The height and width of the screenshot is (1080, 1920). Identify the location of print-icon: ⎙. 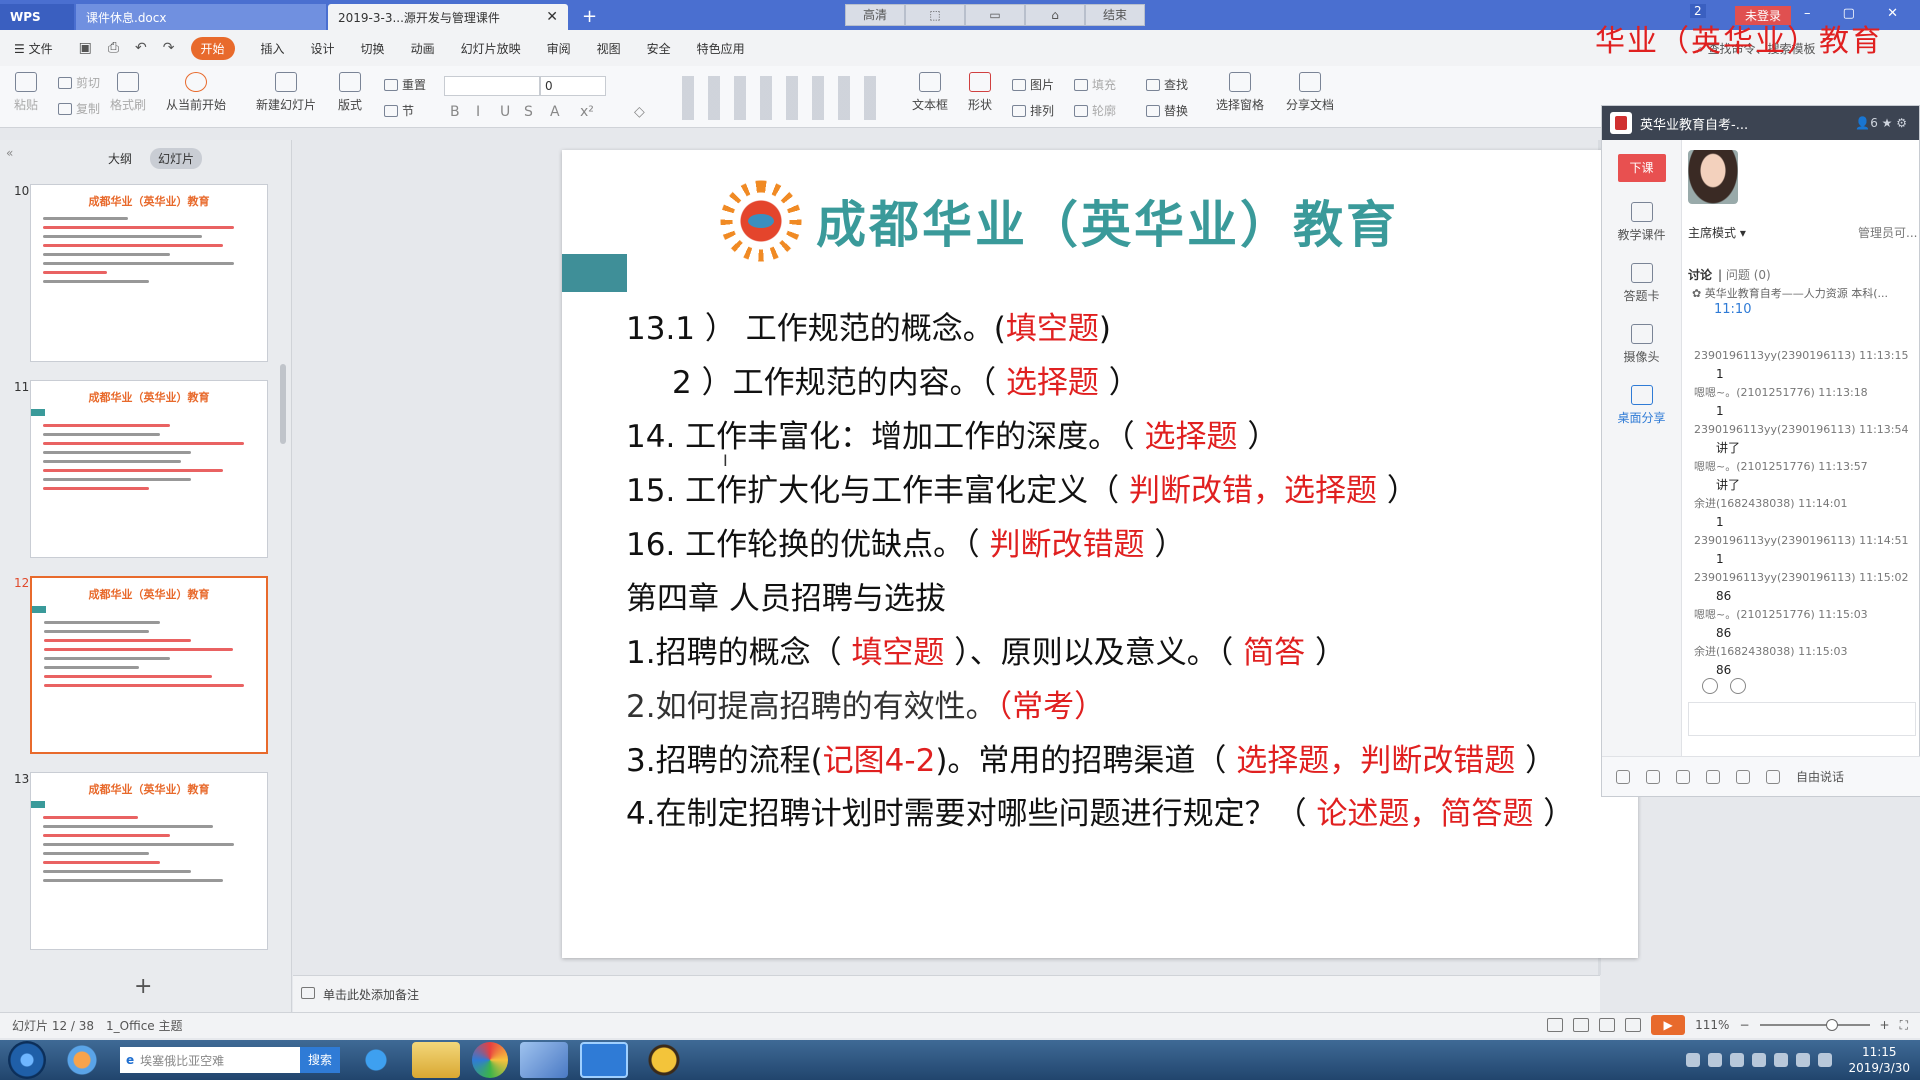
(113, 48).